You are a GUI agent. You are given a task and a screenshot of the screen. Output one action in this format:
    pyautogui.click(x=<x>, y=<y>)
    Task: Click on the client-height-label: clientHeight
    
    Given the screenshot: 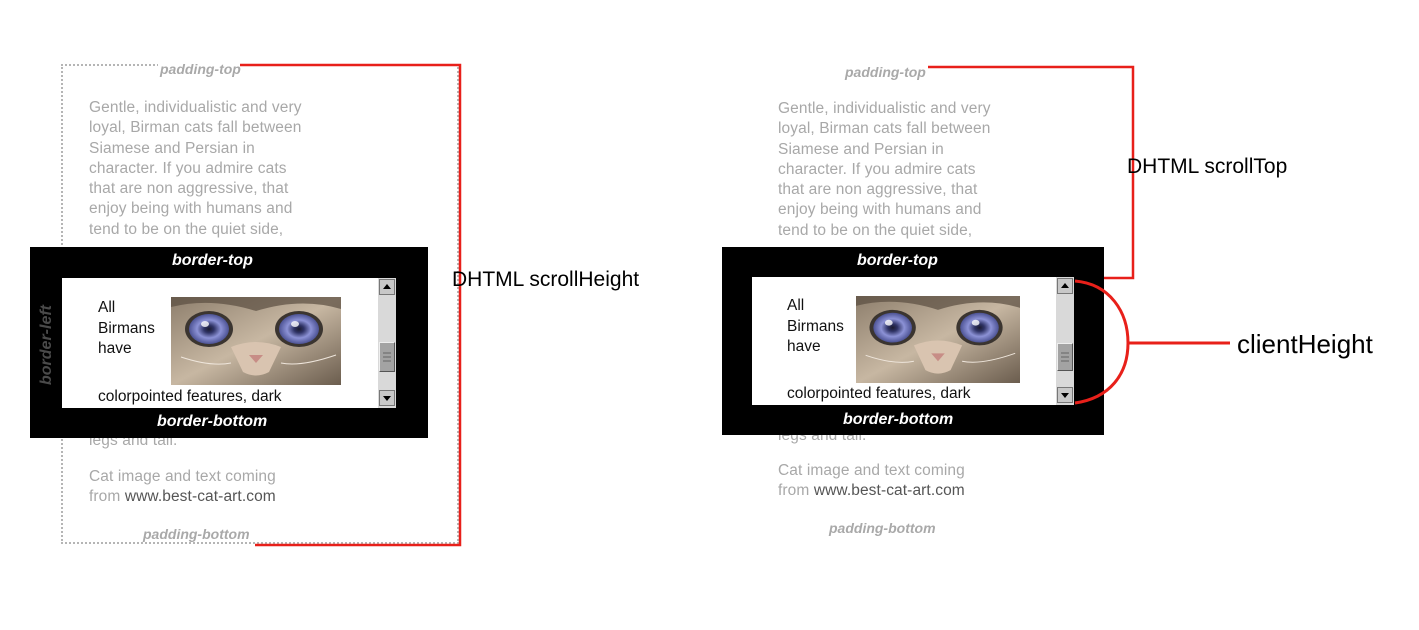 What is the action you would take?
    pyautogui.click(x=1305, y=344)
    